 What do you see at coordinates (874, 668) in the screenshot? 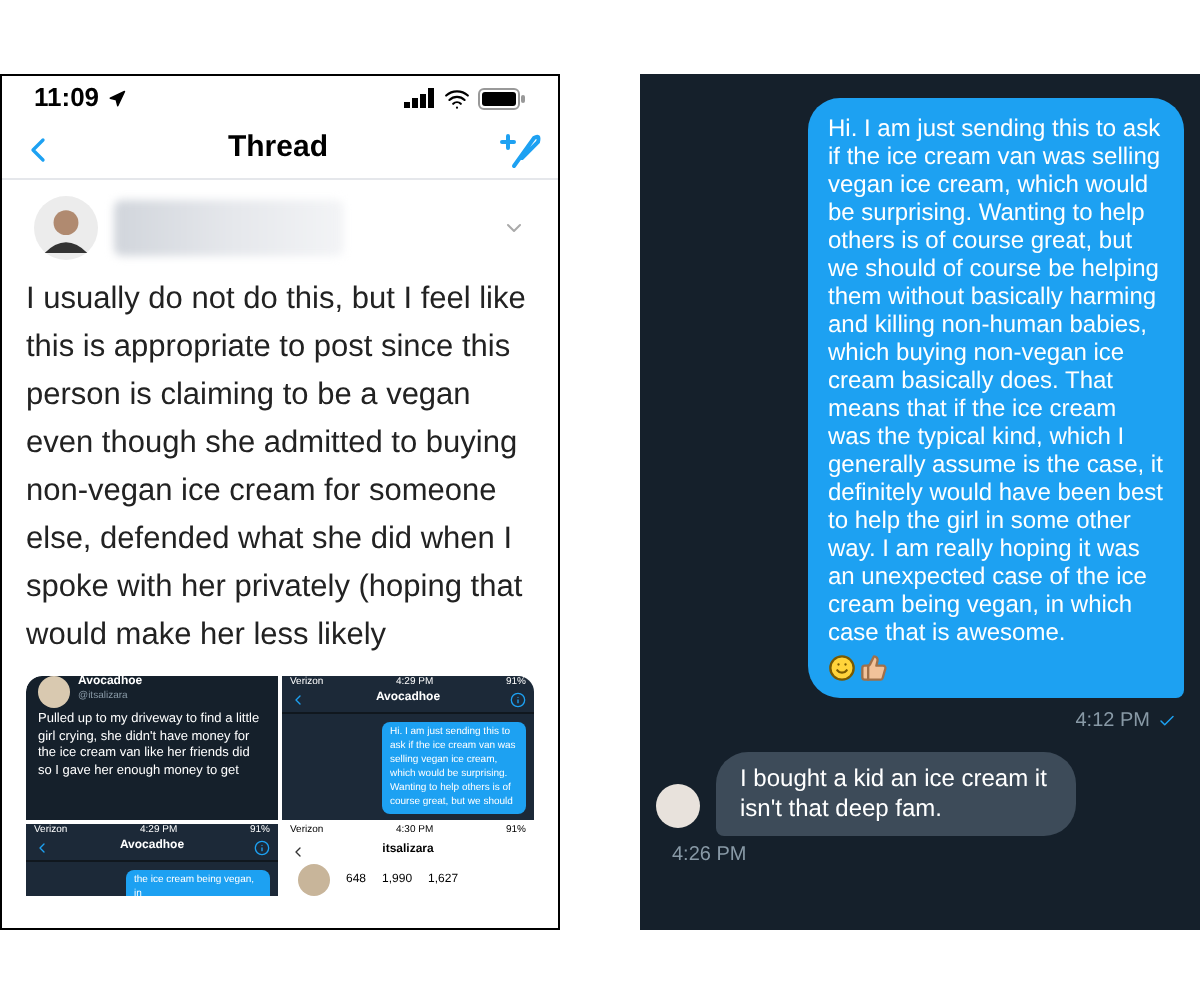
I see `thumbs-up-icon` at bounding box center [874, 668].